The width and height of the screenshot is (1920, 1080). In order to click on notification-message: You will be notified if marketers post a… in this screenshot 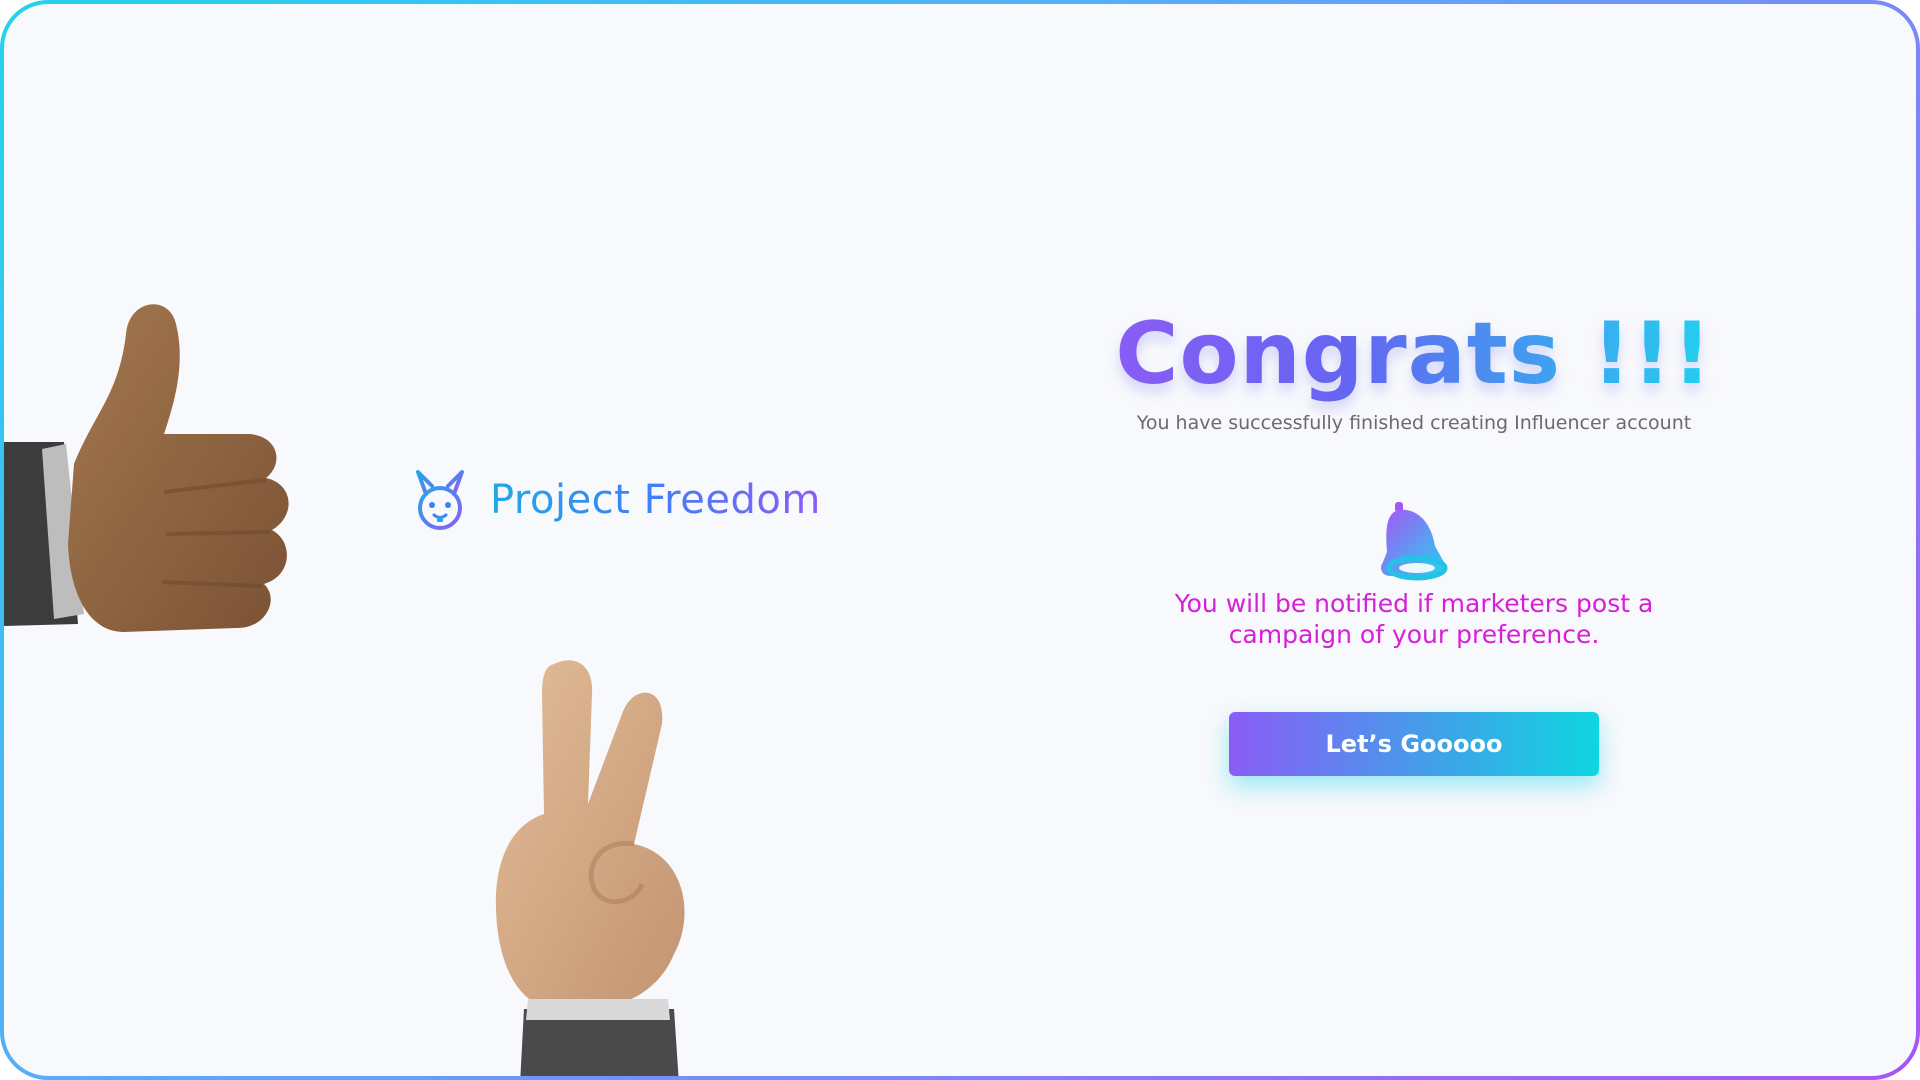, I will do `click(1414, 619)`.